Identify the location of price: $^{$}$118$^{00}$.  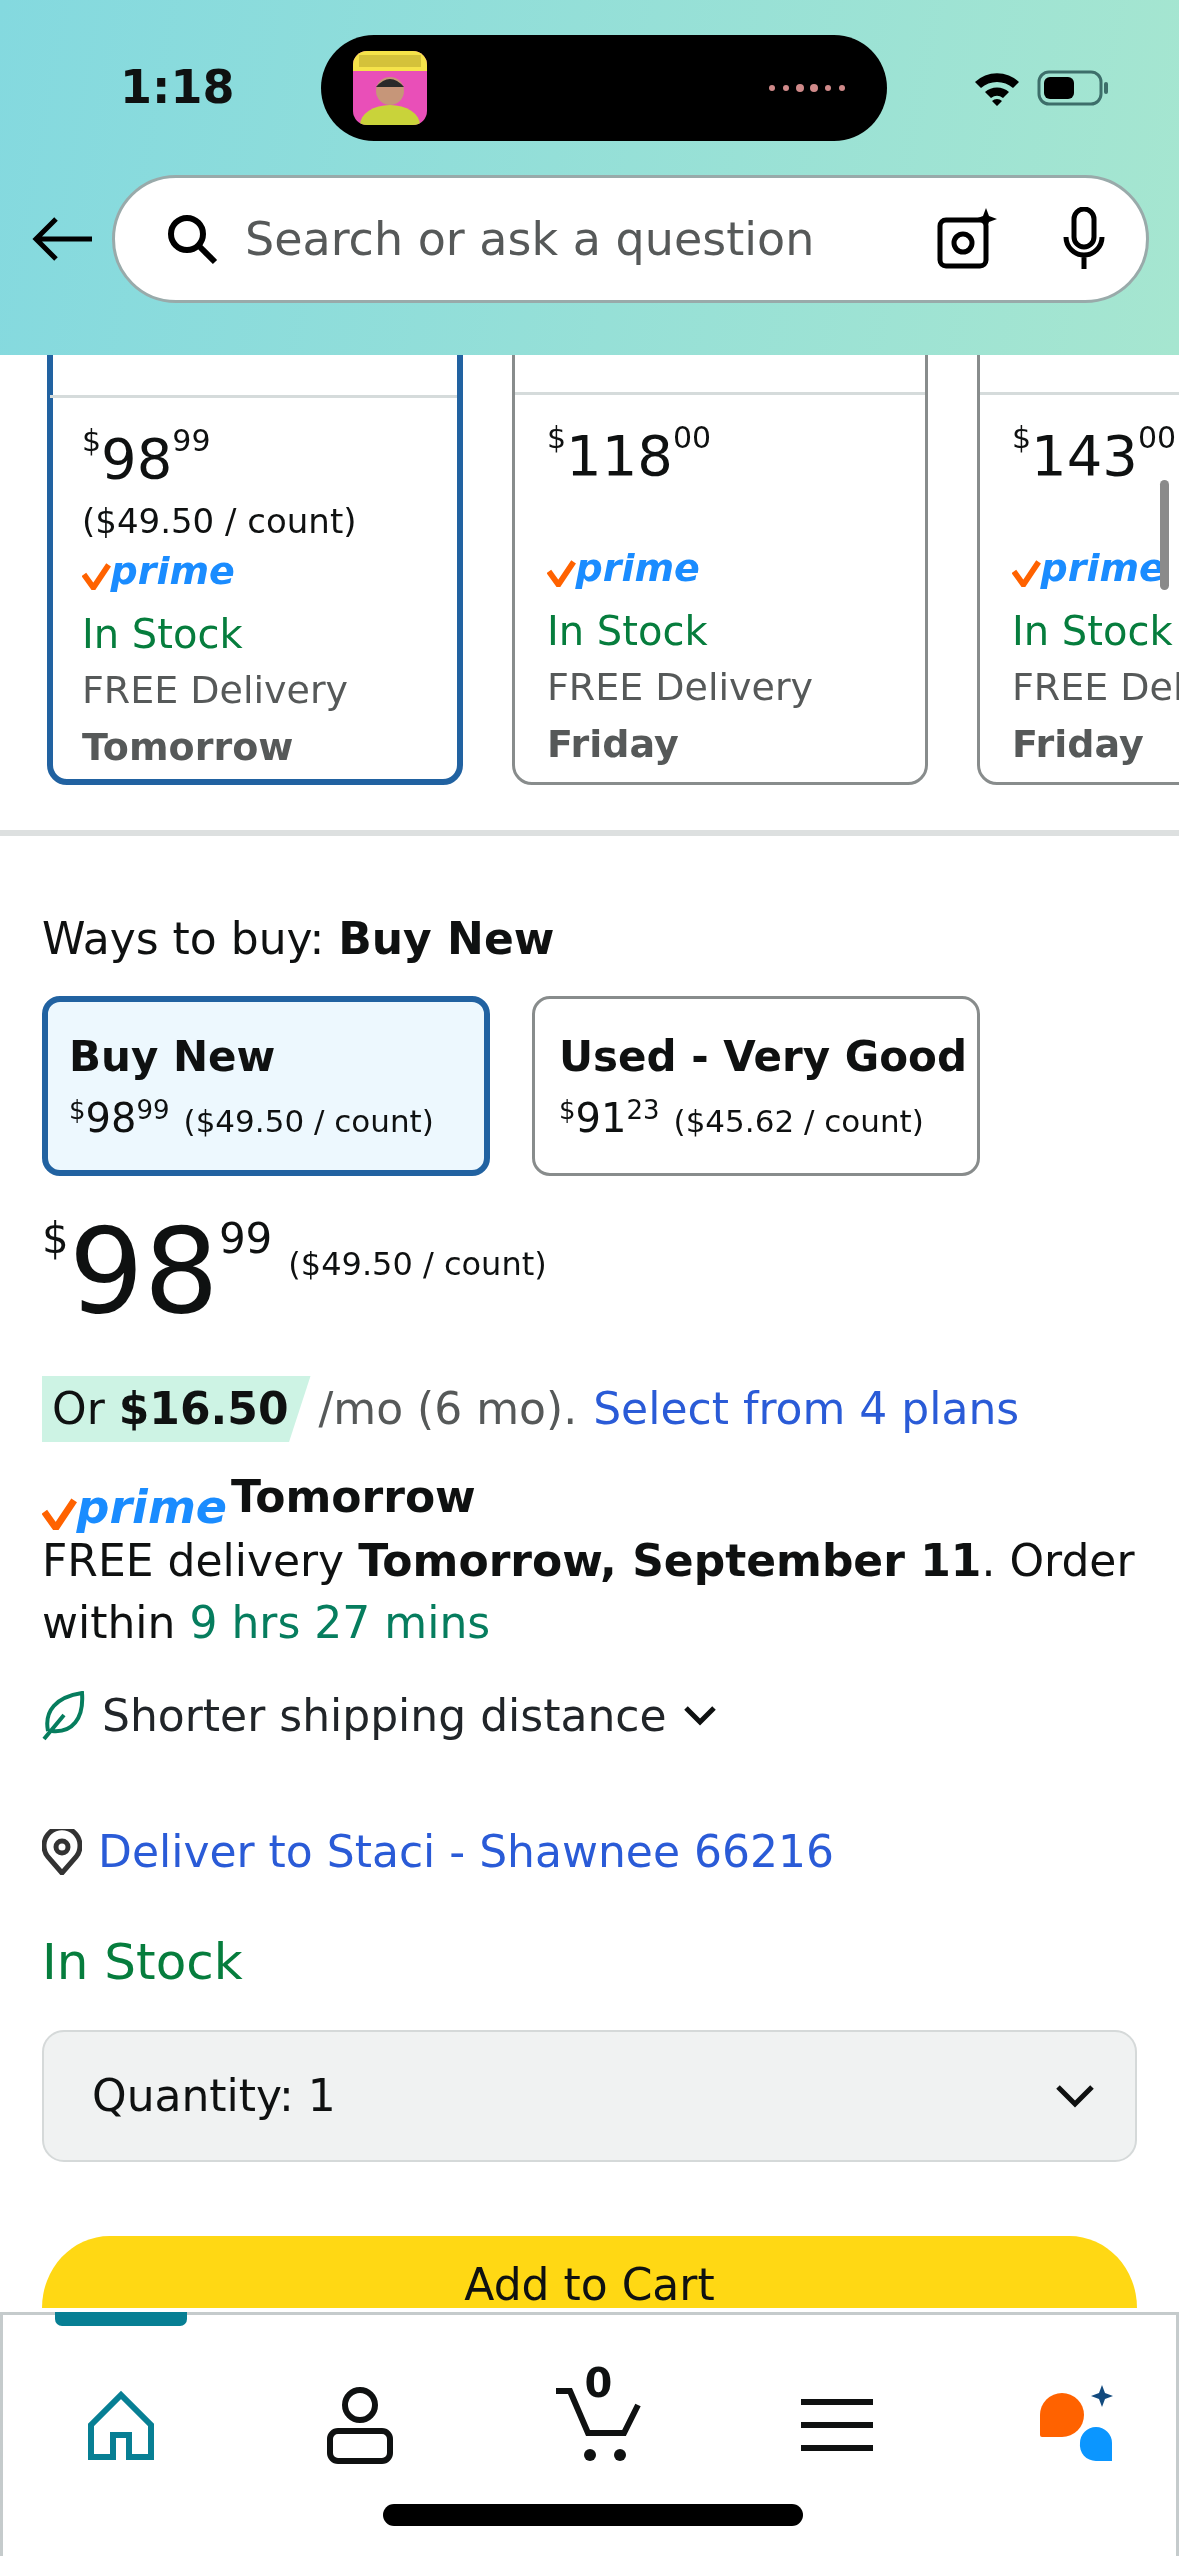
(630, 456).